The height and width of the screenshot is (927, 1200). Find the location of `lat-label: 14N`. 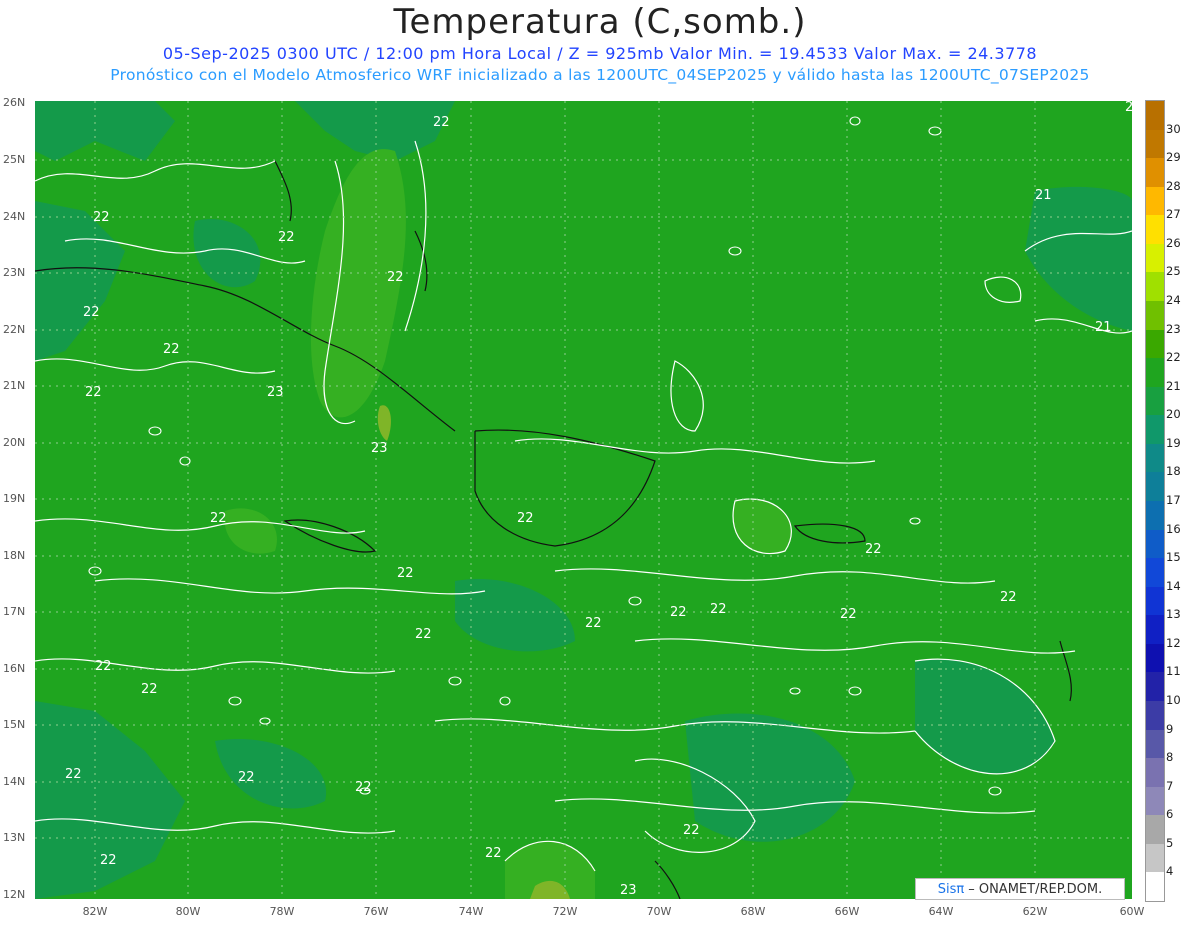

lat-label: 14N is located at coordinates (14, 781).